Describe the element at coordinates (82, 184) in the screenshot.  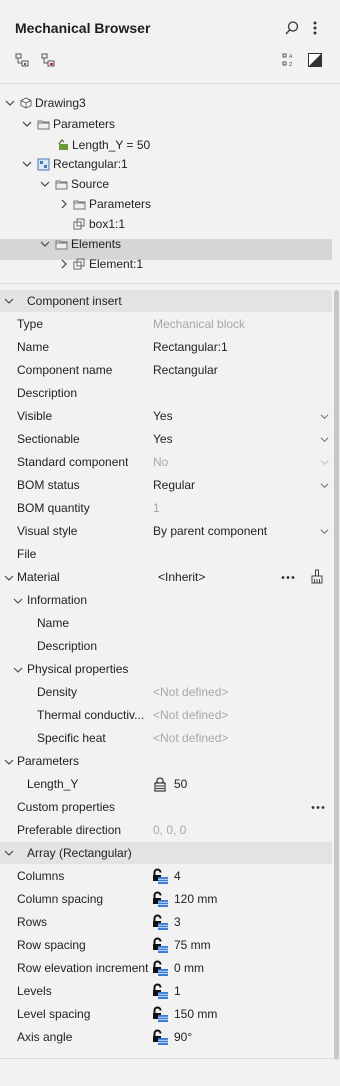
I see `tree-node-source: Source` at that location.